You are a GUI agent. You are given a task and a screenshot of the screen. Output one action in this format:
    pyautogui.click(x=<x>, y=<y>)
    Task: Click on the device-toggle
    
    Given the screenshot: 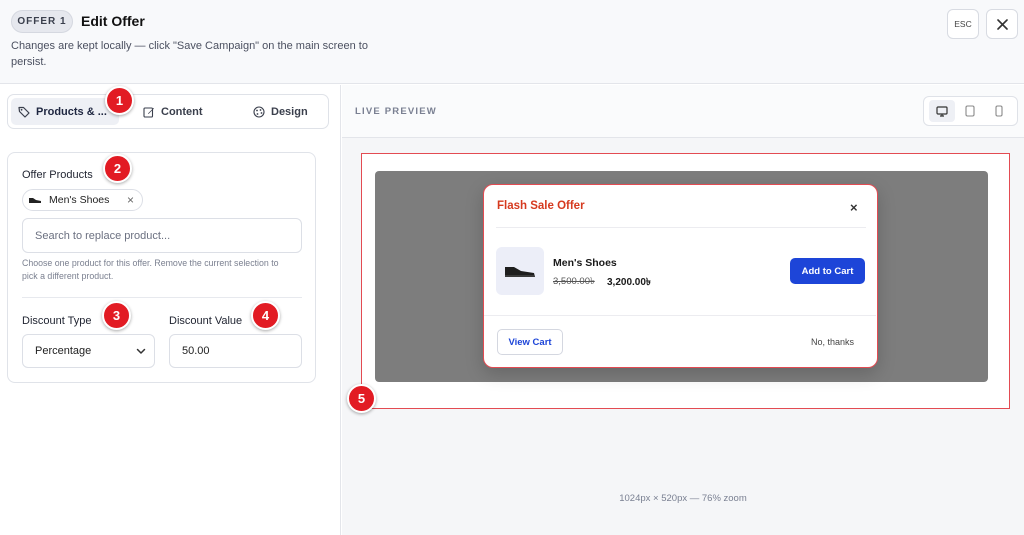 What is the action you would take?
    pyautogui.click(x=970, y=111)
    